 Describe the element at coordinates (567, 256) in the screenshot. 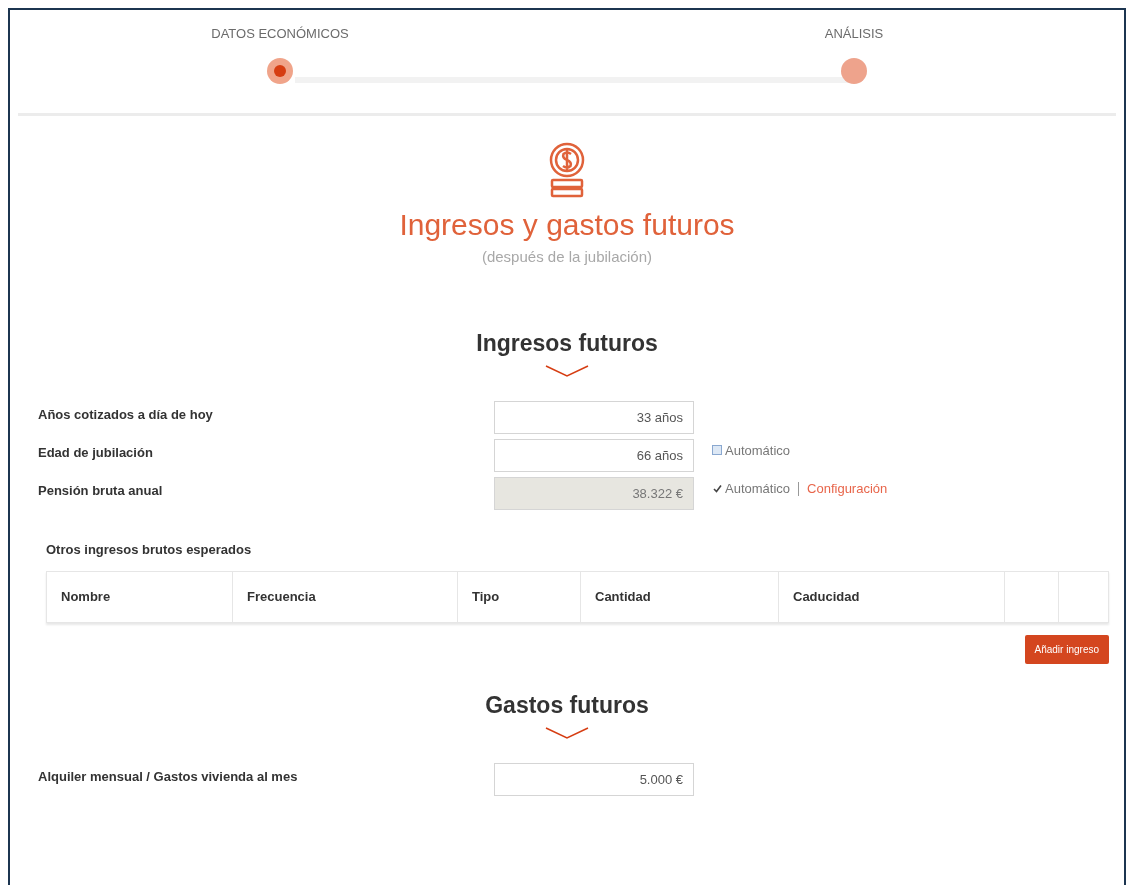

I see `page-subtitle: (después de la jubilación)` at that location.